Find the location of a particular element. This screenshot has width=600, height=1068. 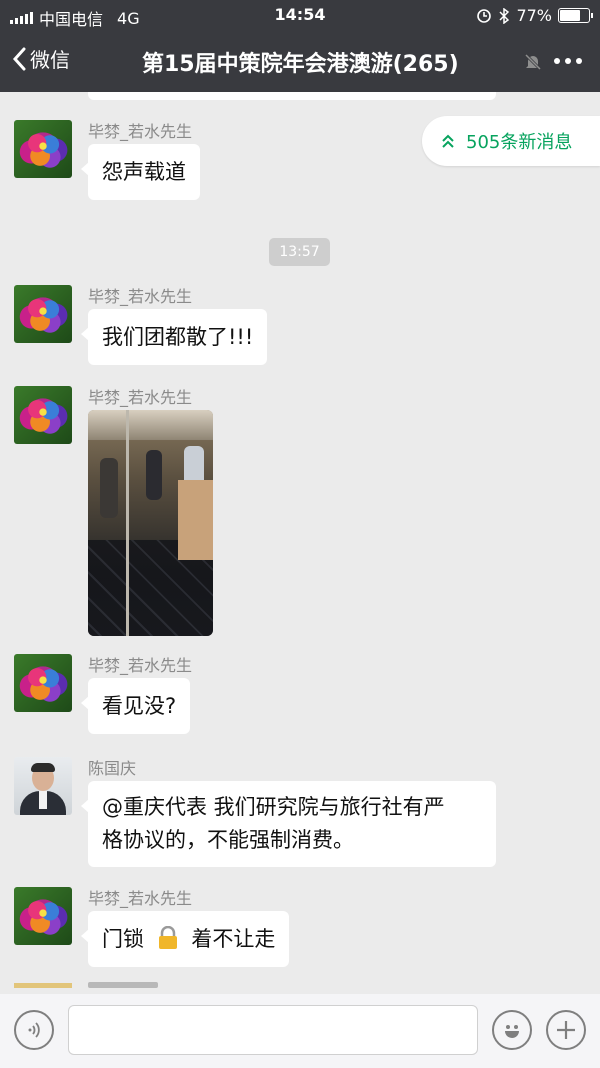

chat-header: 微信 第15届中策院年会港澳游(265) is located at coordinates (300, 61).